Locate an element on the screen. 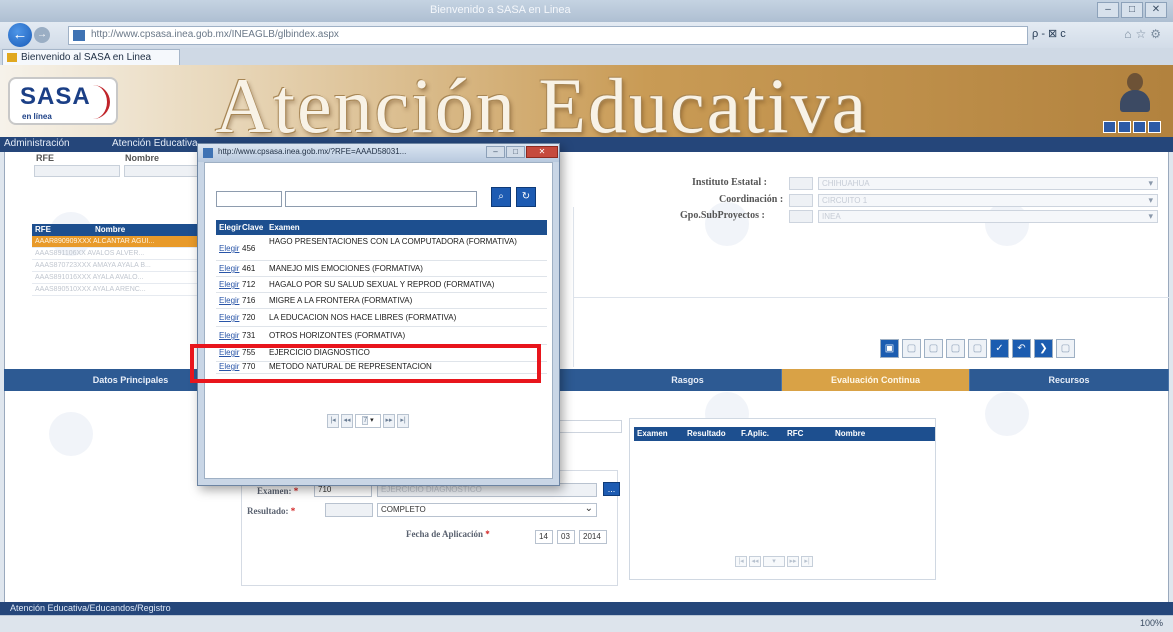 The image size is (1173, 632). gpo-code-input is located at coordinates (801, 216).